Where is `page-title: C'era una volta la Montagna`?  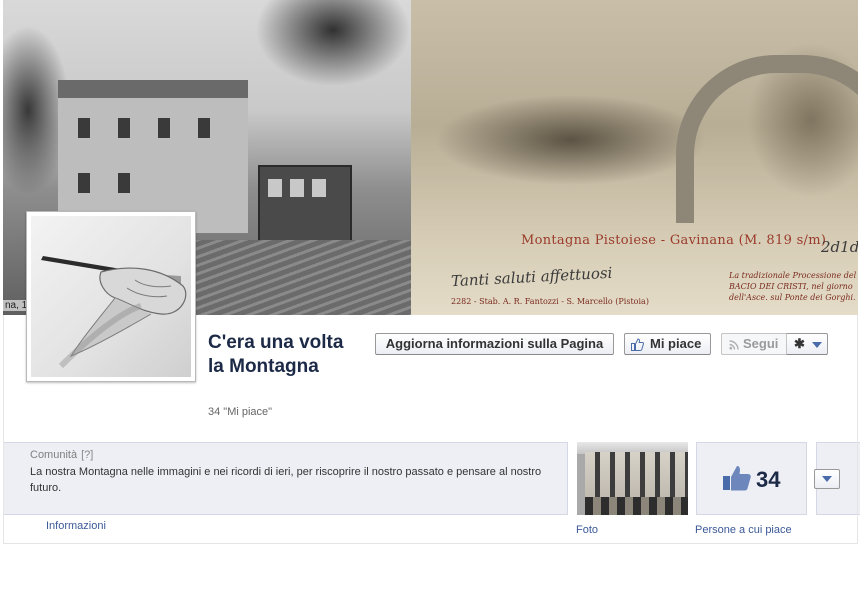
page-title: C'era una volta la Montagna is located at coordinates (276, 354).